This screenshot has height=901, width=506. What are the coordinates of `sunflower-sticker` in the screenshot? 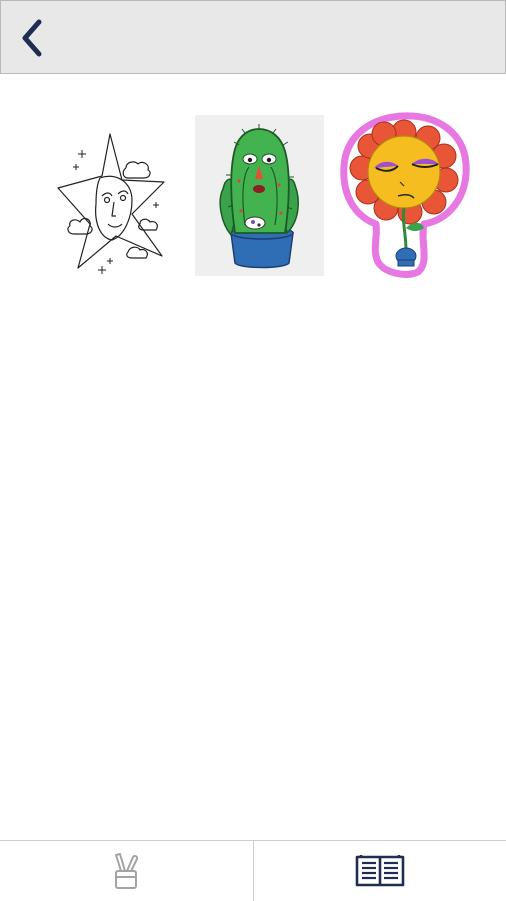 It's located at (405, 195).